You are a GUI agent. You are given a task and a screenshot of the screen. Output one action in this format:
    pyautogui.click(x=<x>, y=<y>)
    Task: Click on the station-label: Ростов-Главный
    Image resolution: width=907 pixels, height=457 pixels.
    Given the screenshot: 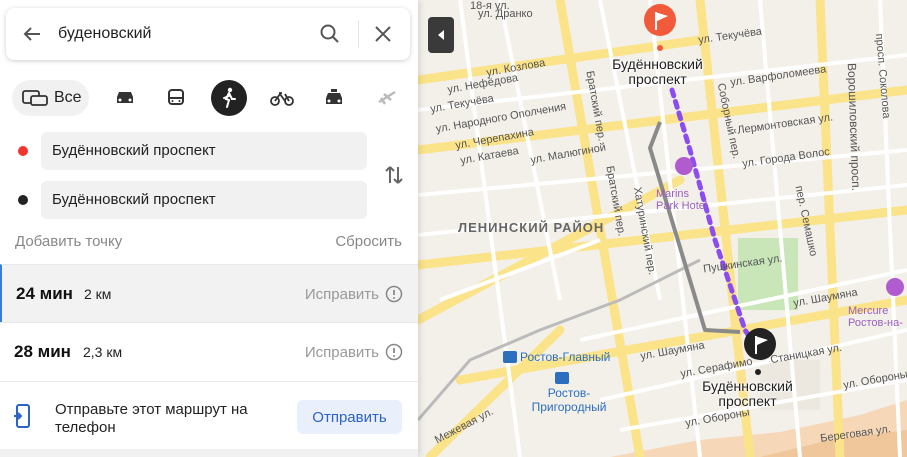 What is the action you would take?
    pyautogui.click(x=565, y=357)
    